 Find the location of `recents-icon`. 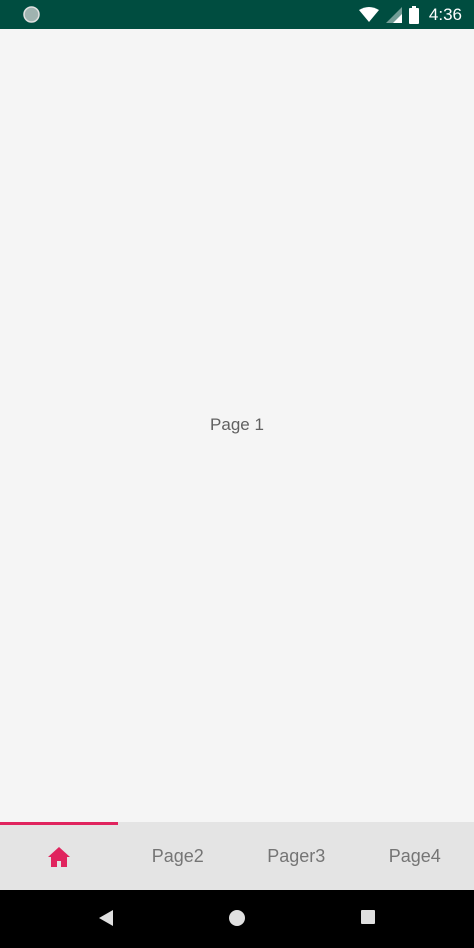

recents-icon is located at coordinates (368, 917).